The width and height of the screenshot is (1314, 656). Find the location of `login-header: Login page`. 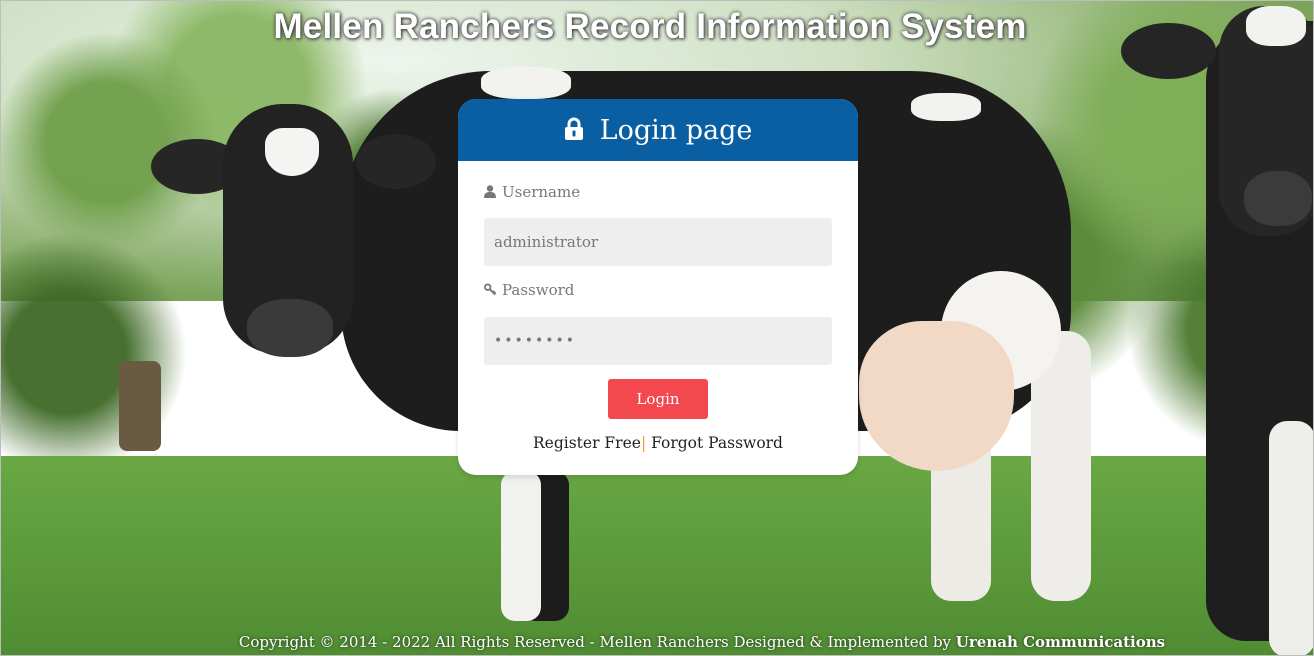

login-header: Login page is located at coordinates (658, 130).